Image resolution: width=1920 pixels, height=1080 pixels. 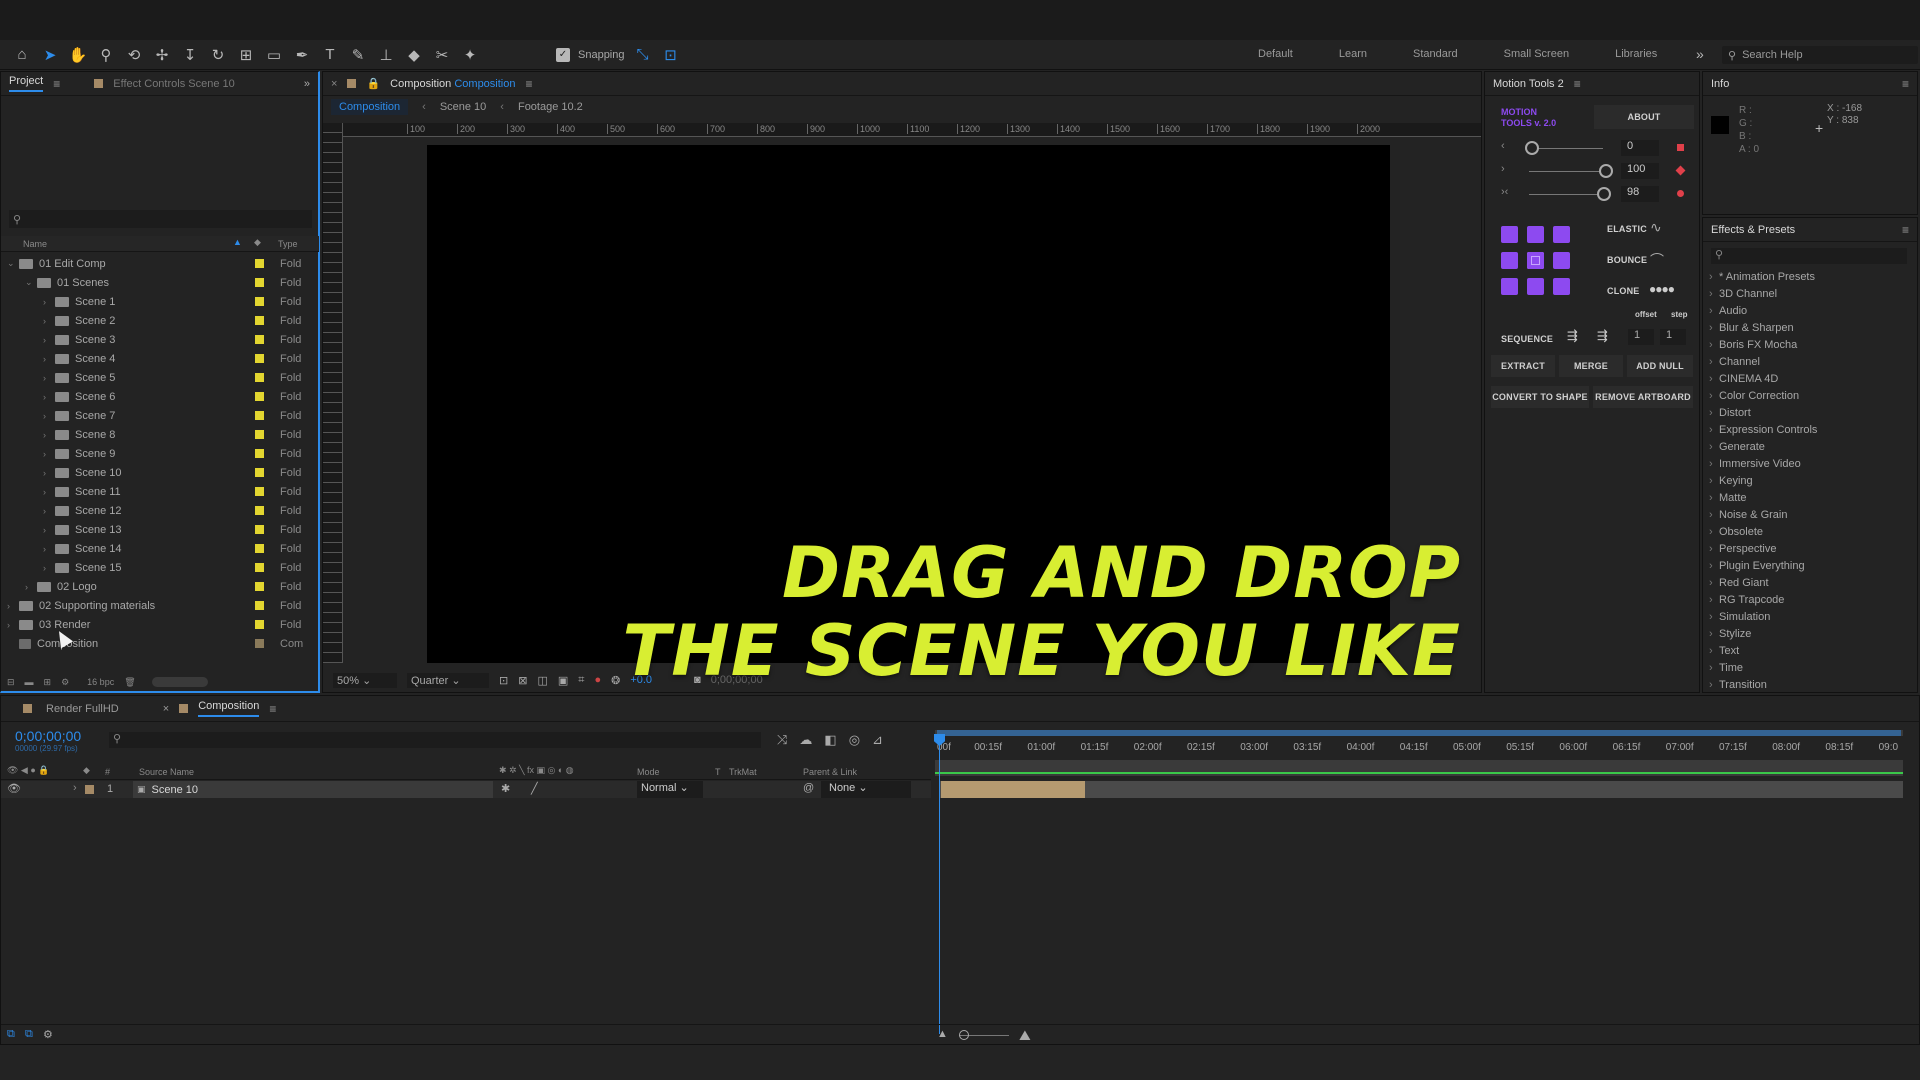 I want to click on project-item: › Scene 5 Fold, so click(x=160, y=377).